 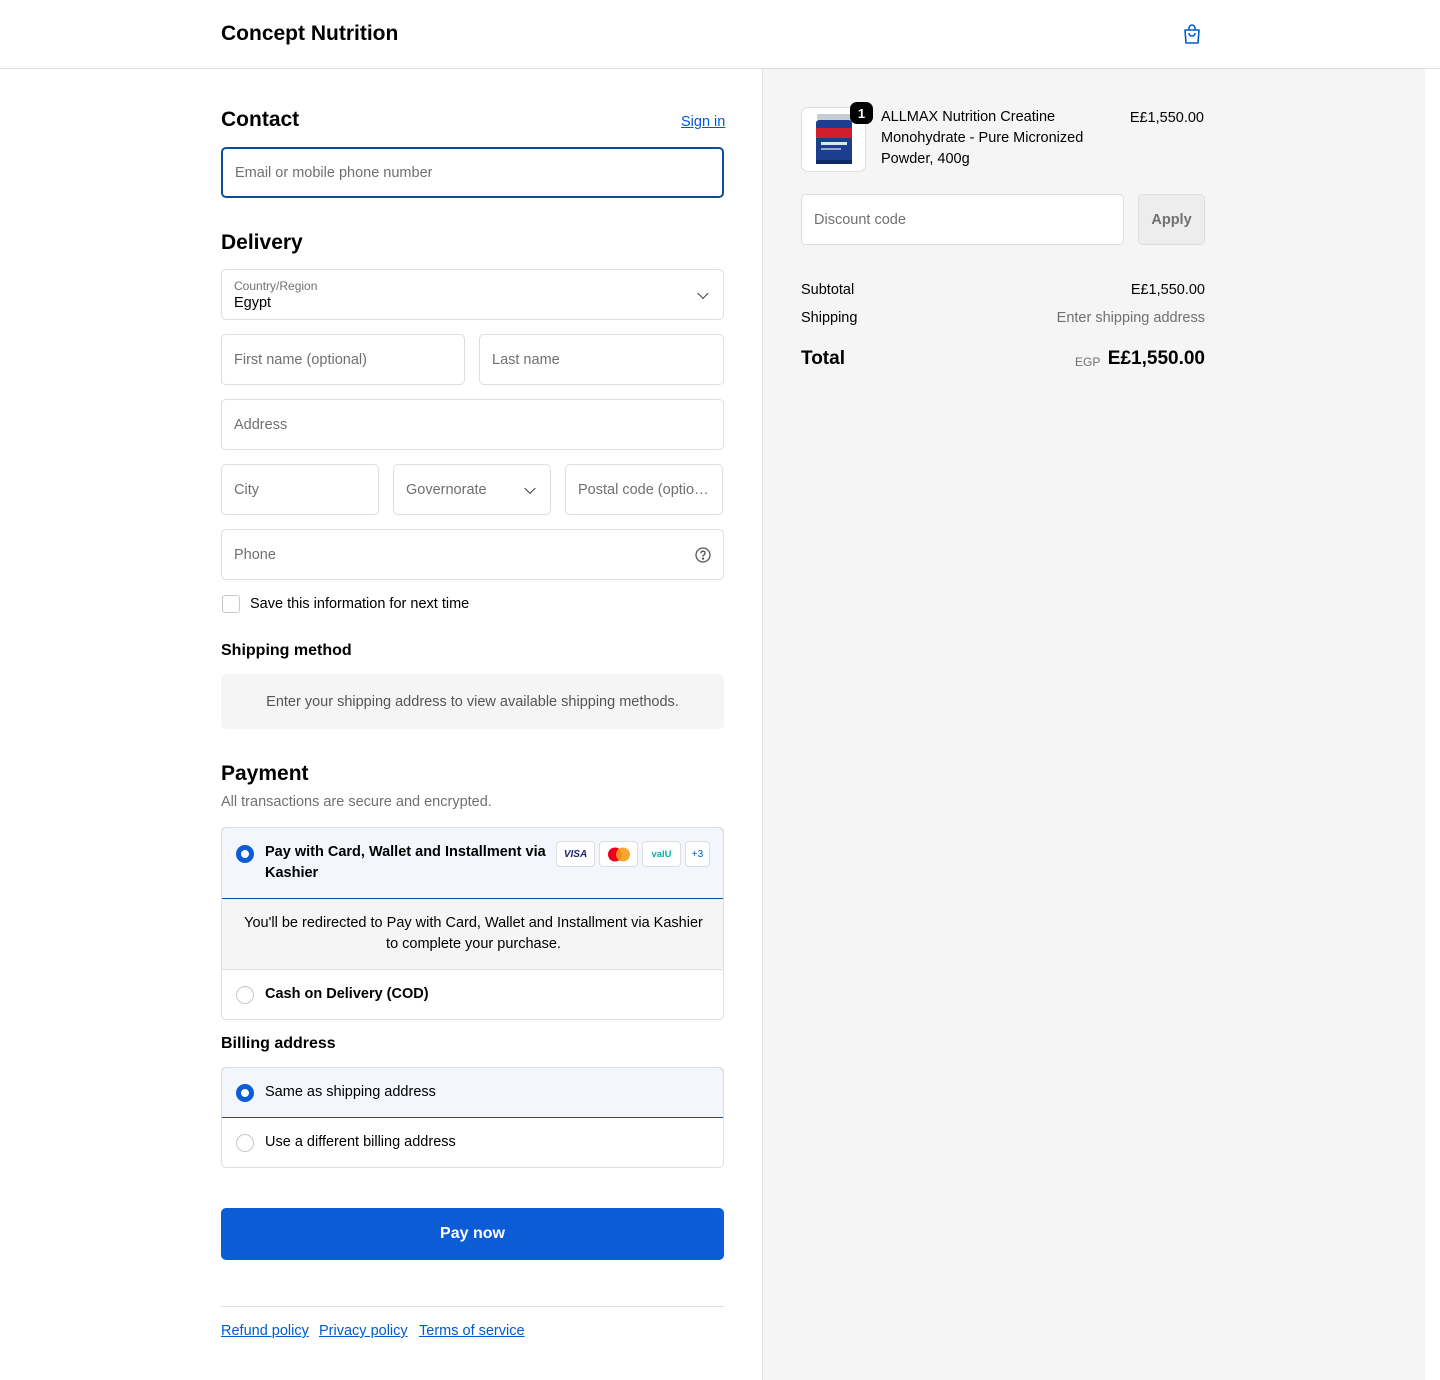 What do you see at coordinates (860, 219) in the screenshot?
I see `discount-placeholder: Discount code` at bounding box center [860, 219].